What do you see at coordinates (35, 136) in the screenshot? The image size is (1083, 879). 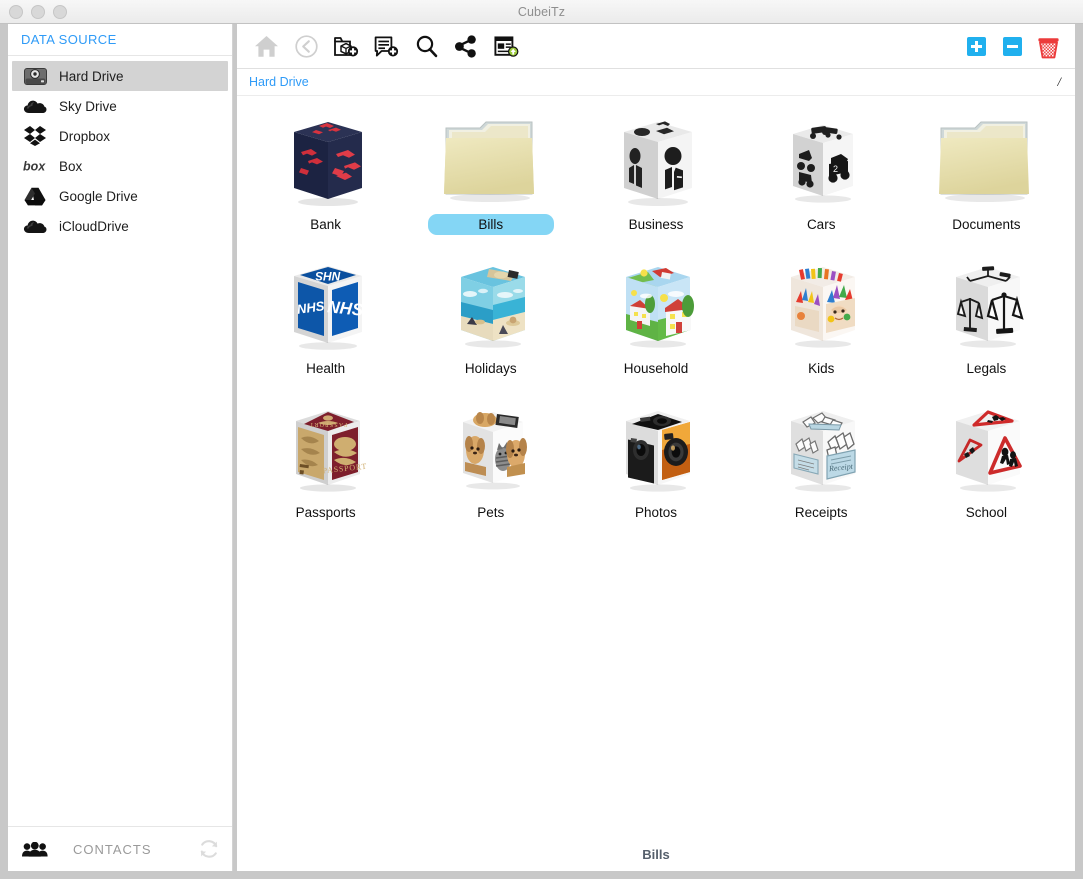 I see `dropbox-icon` at bounding box center [35, 136].